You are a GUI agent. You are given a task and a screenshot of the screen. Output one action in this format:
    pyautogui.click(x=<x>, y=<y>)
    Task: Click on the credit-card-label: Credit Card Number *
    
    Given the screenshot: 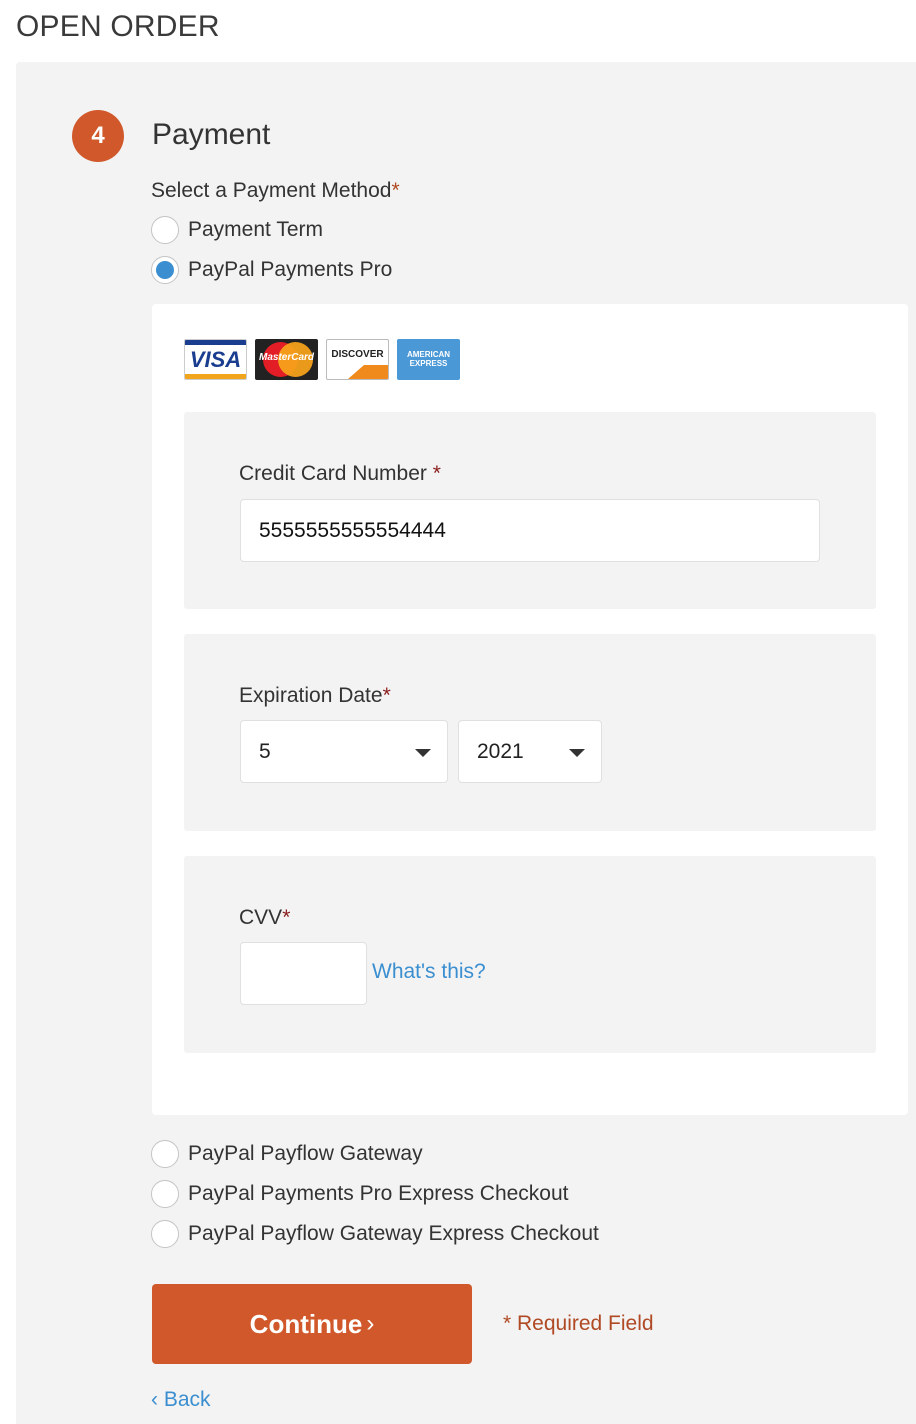 What is the action you would take?
    pyautogui.click(x=340, y=474)
    